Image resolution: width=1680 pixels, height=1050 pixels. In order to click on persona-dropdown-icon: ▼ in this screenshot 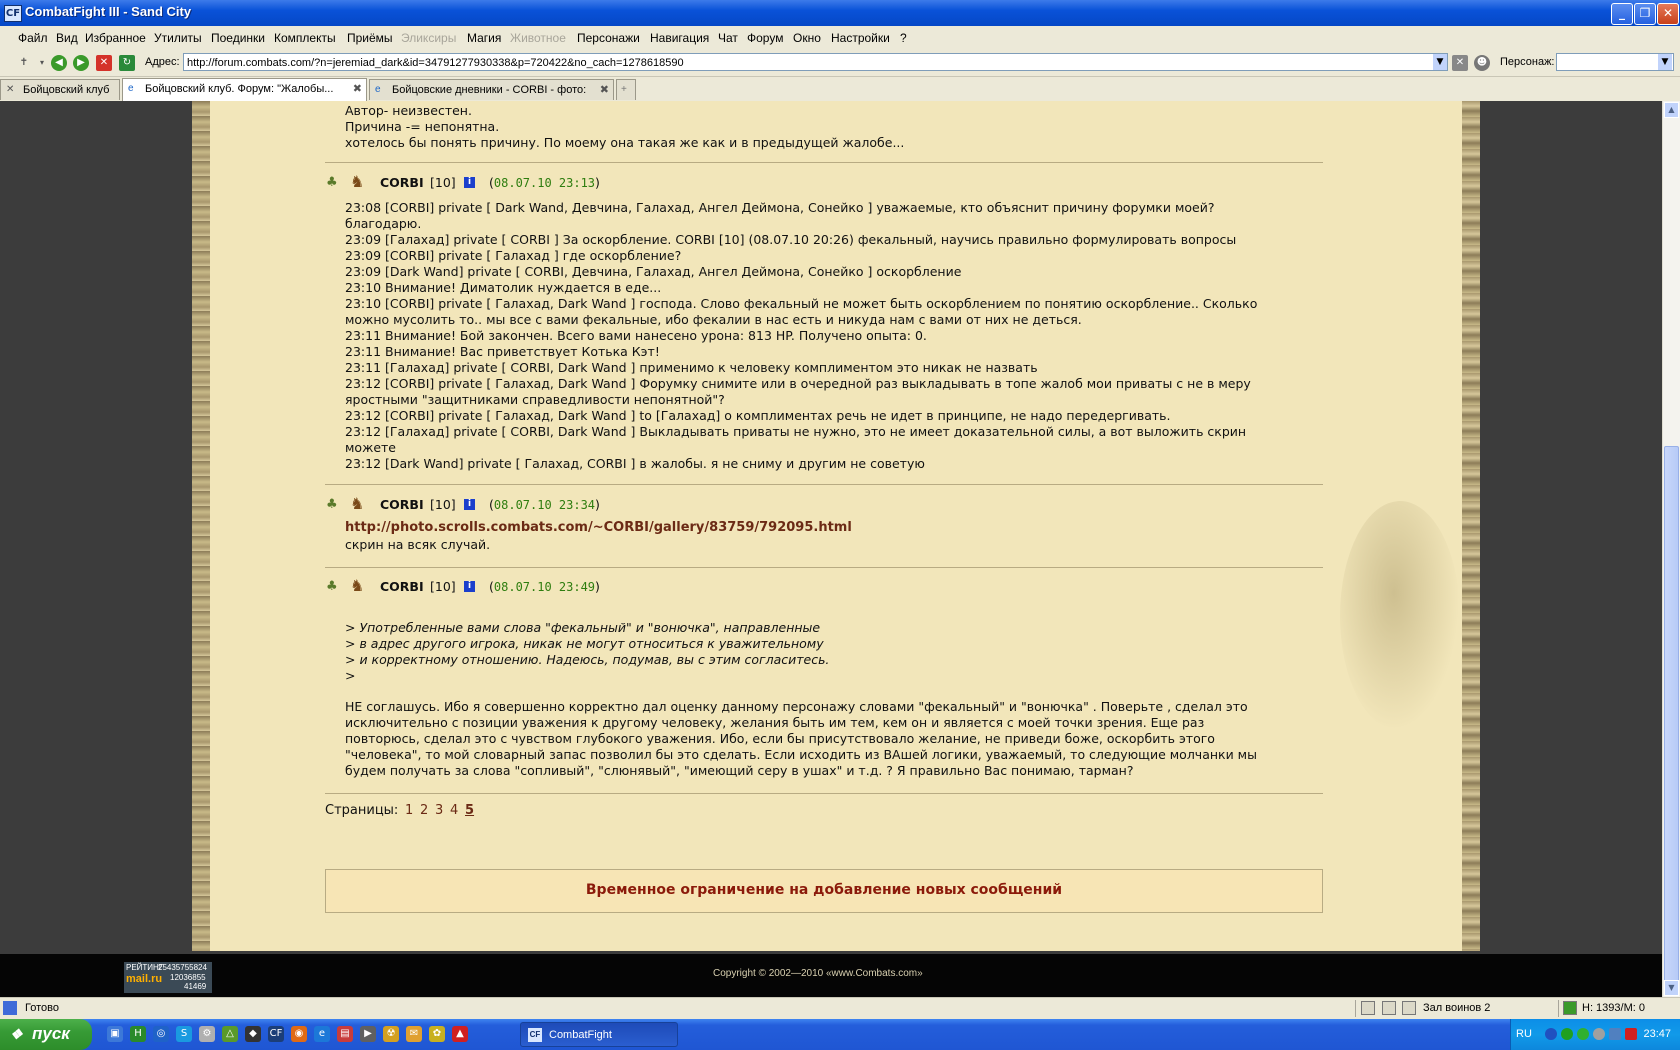, I will do `click(1665, 62)`.